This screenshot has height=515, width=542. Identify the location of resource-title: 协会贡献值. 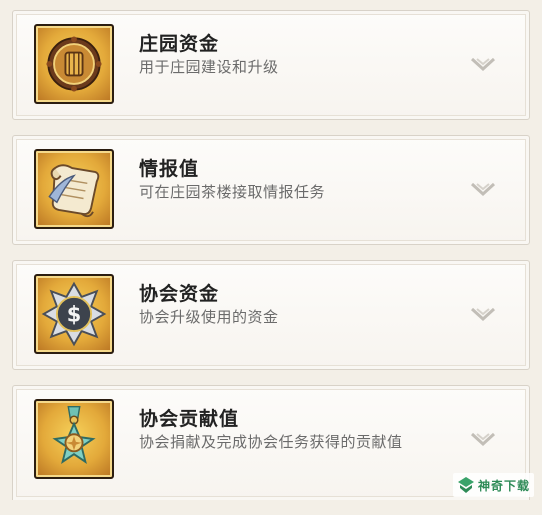
(189, 419).